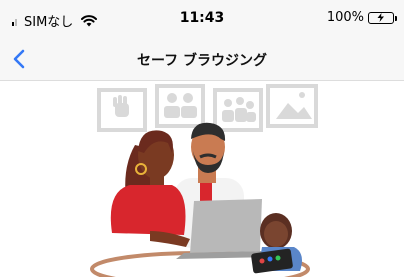 This screenshot has height=277, width=404. What do you see at coordinates (202, 19) in the screenshot?
I see `status-bar: SIMなし 11:43 100%` at bounding box center [202, 19].